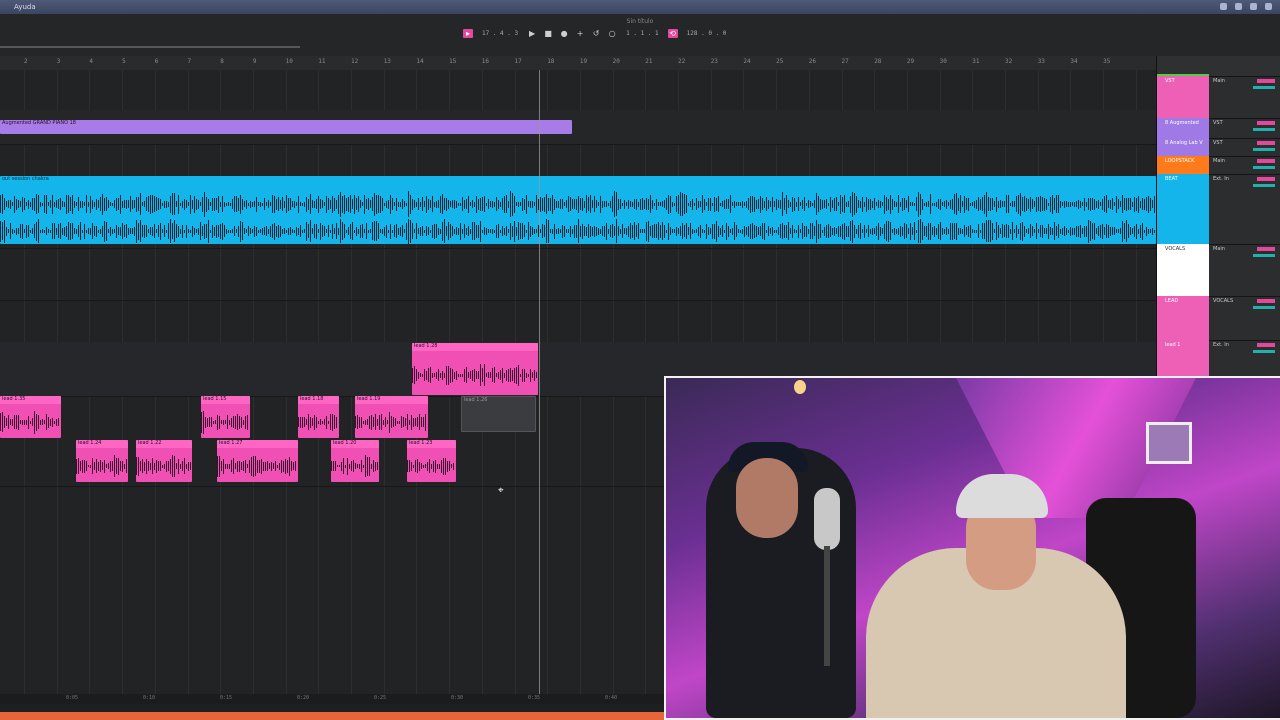 The width and height of the screenshot is (1280, 720). I want to click on arrangement-record-button: ▸, so click(468, 33).